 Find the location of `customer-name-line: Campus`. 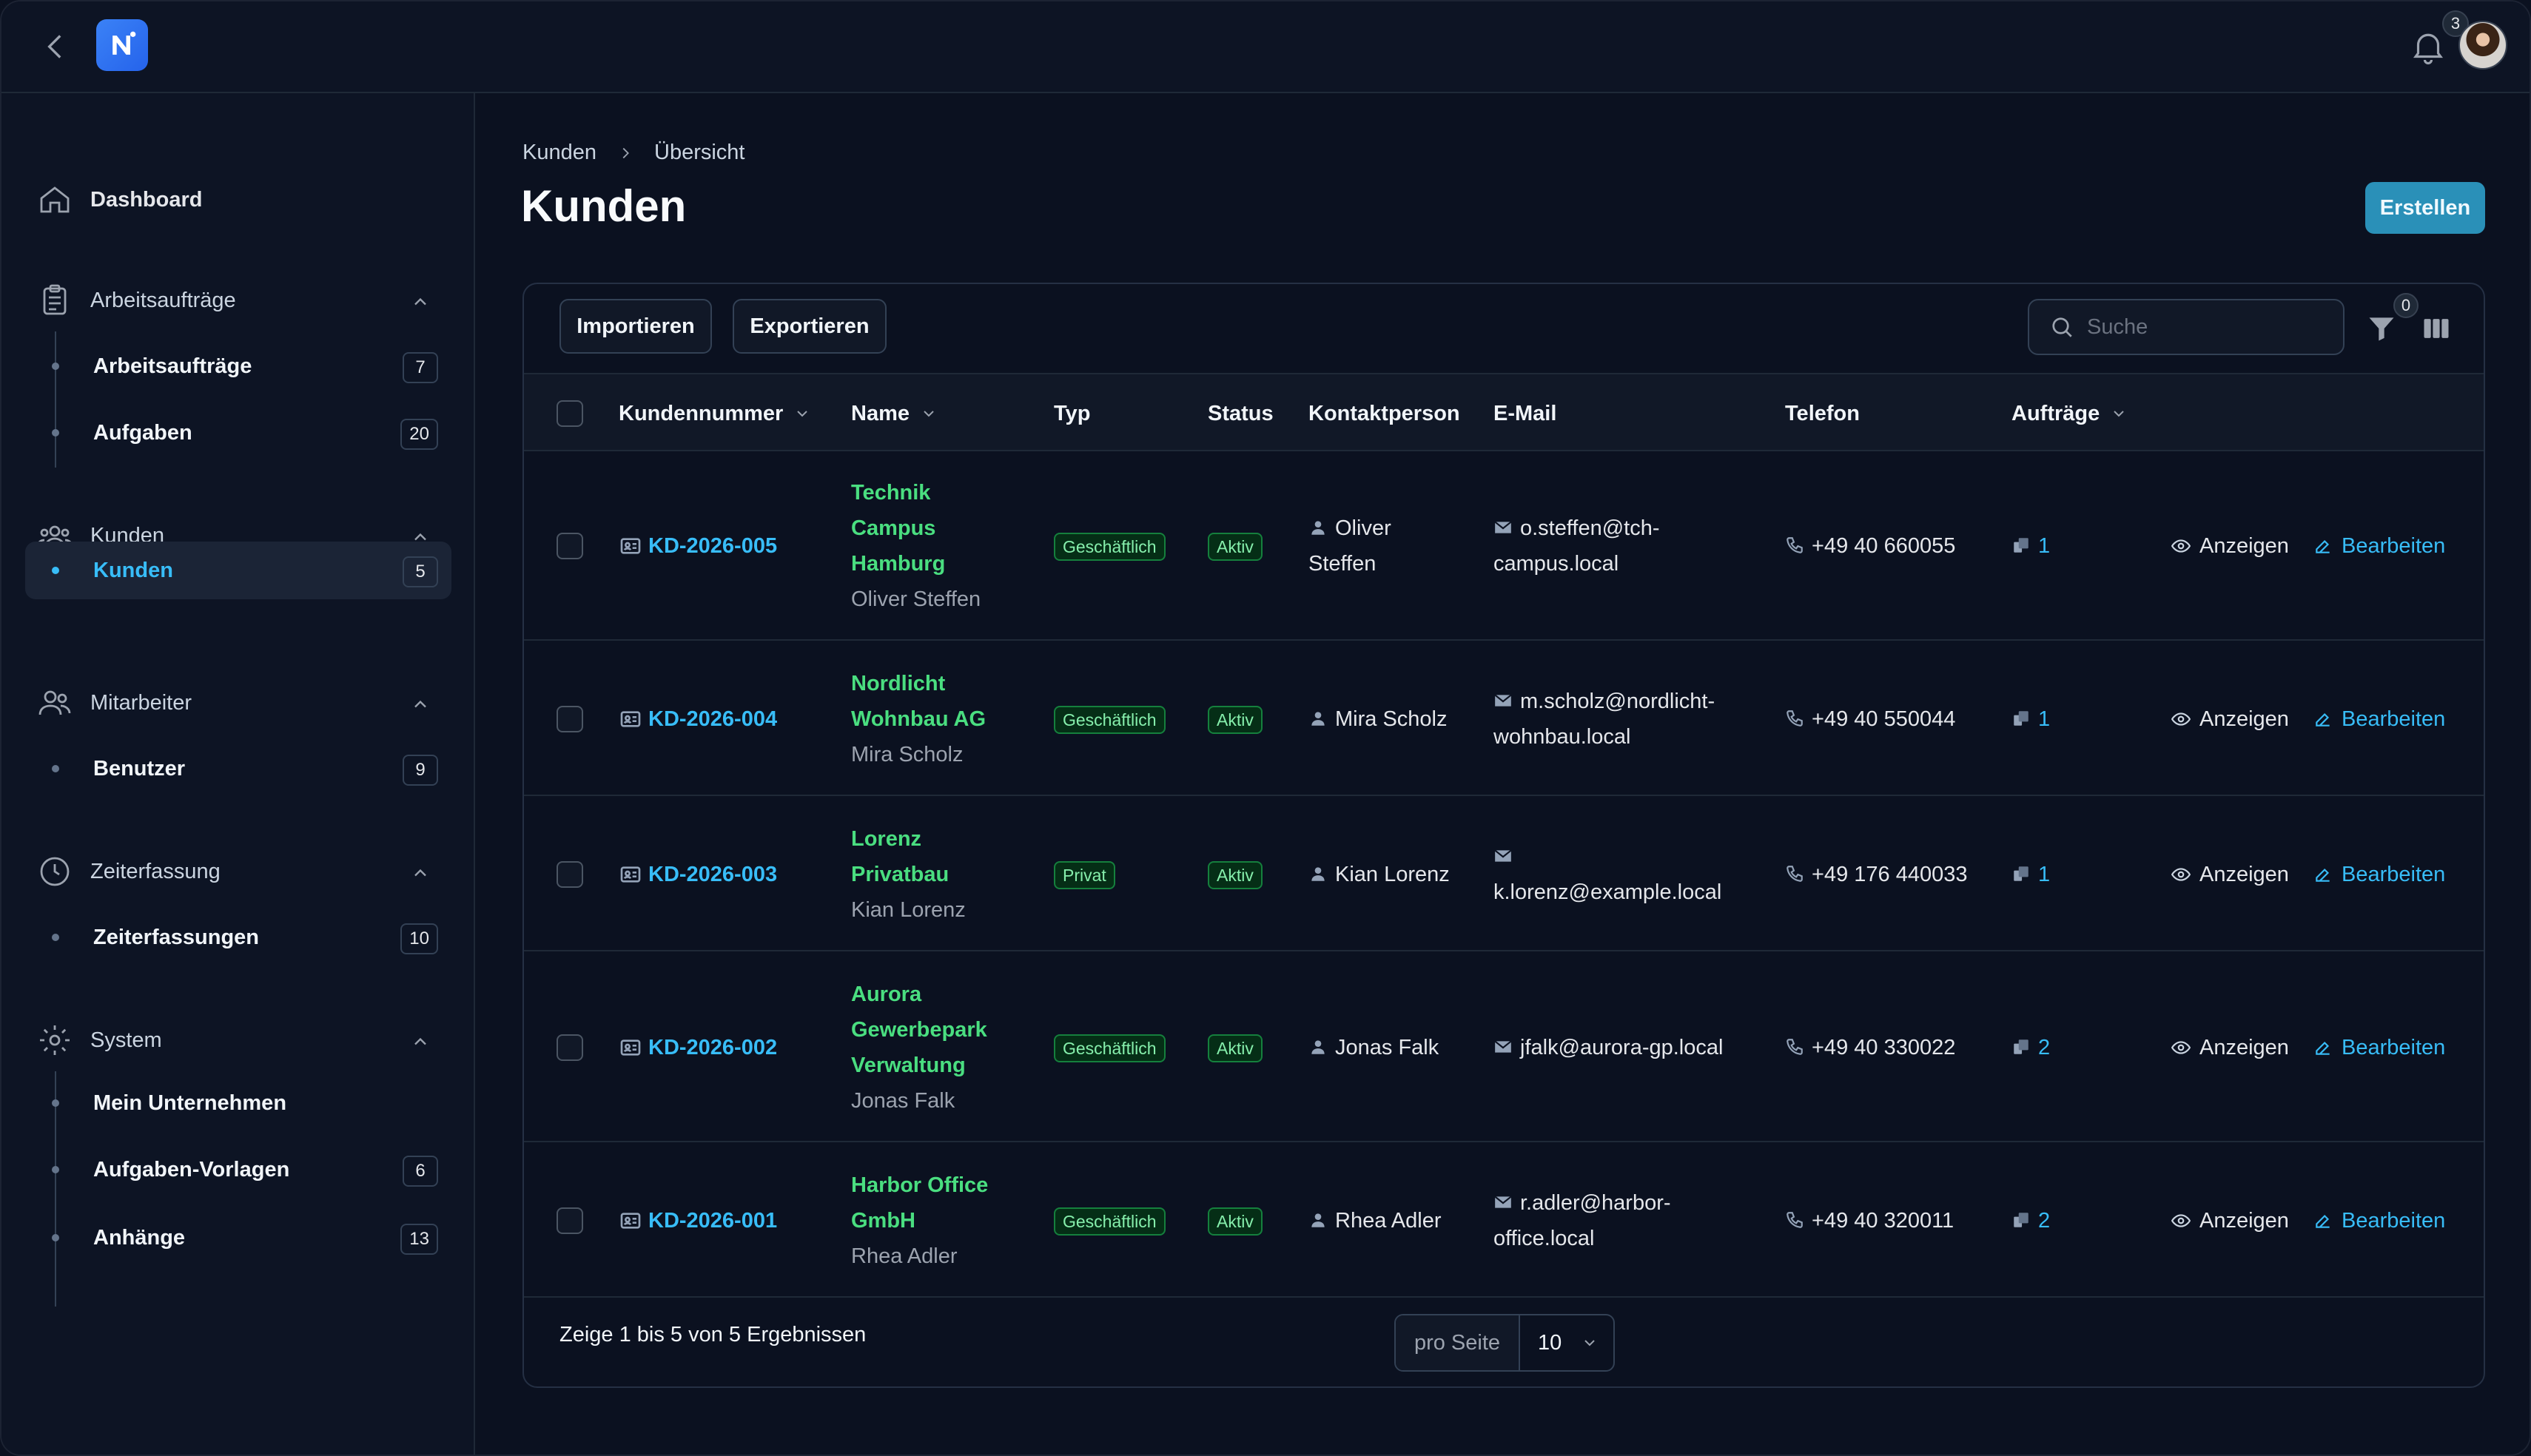

customer-name-line: Campus is located at coordinates (916, 528).